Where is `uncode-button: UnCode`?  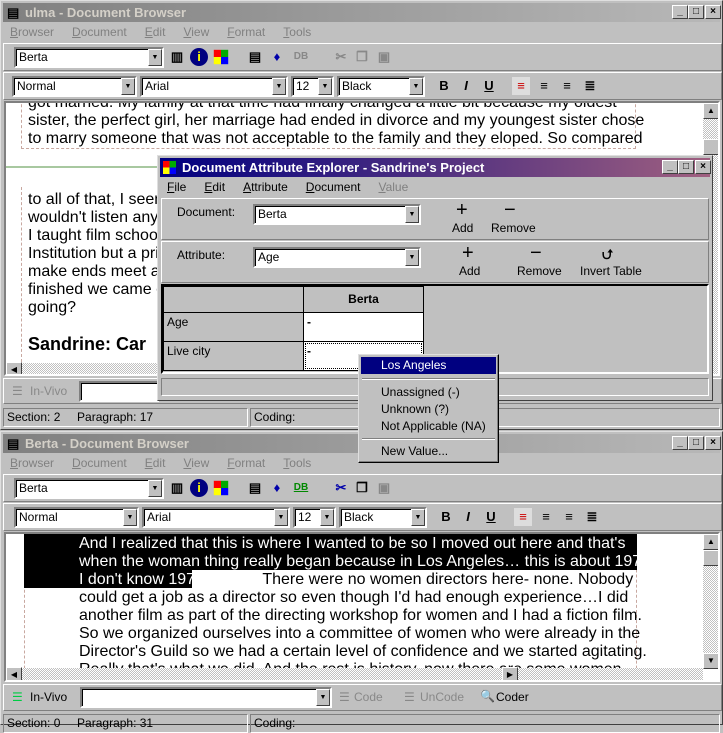 uncode-button: UnCode is located at coordinates (442, 697).